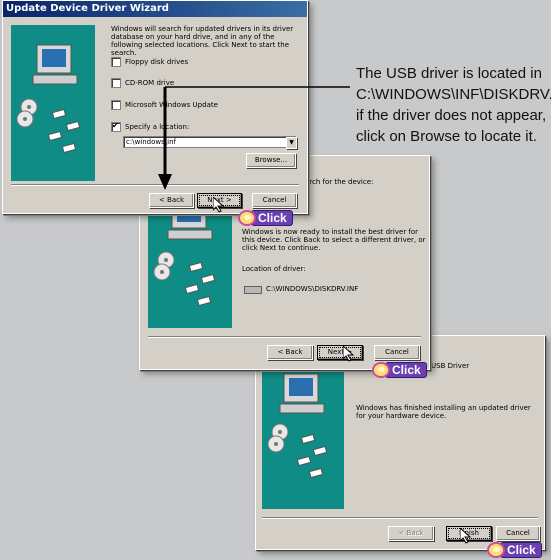  Describe the element at coordinates (116, 83) in the screenshot. I see `cdrom-checkbox` at that location.